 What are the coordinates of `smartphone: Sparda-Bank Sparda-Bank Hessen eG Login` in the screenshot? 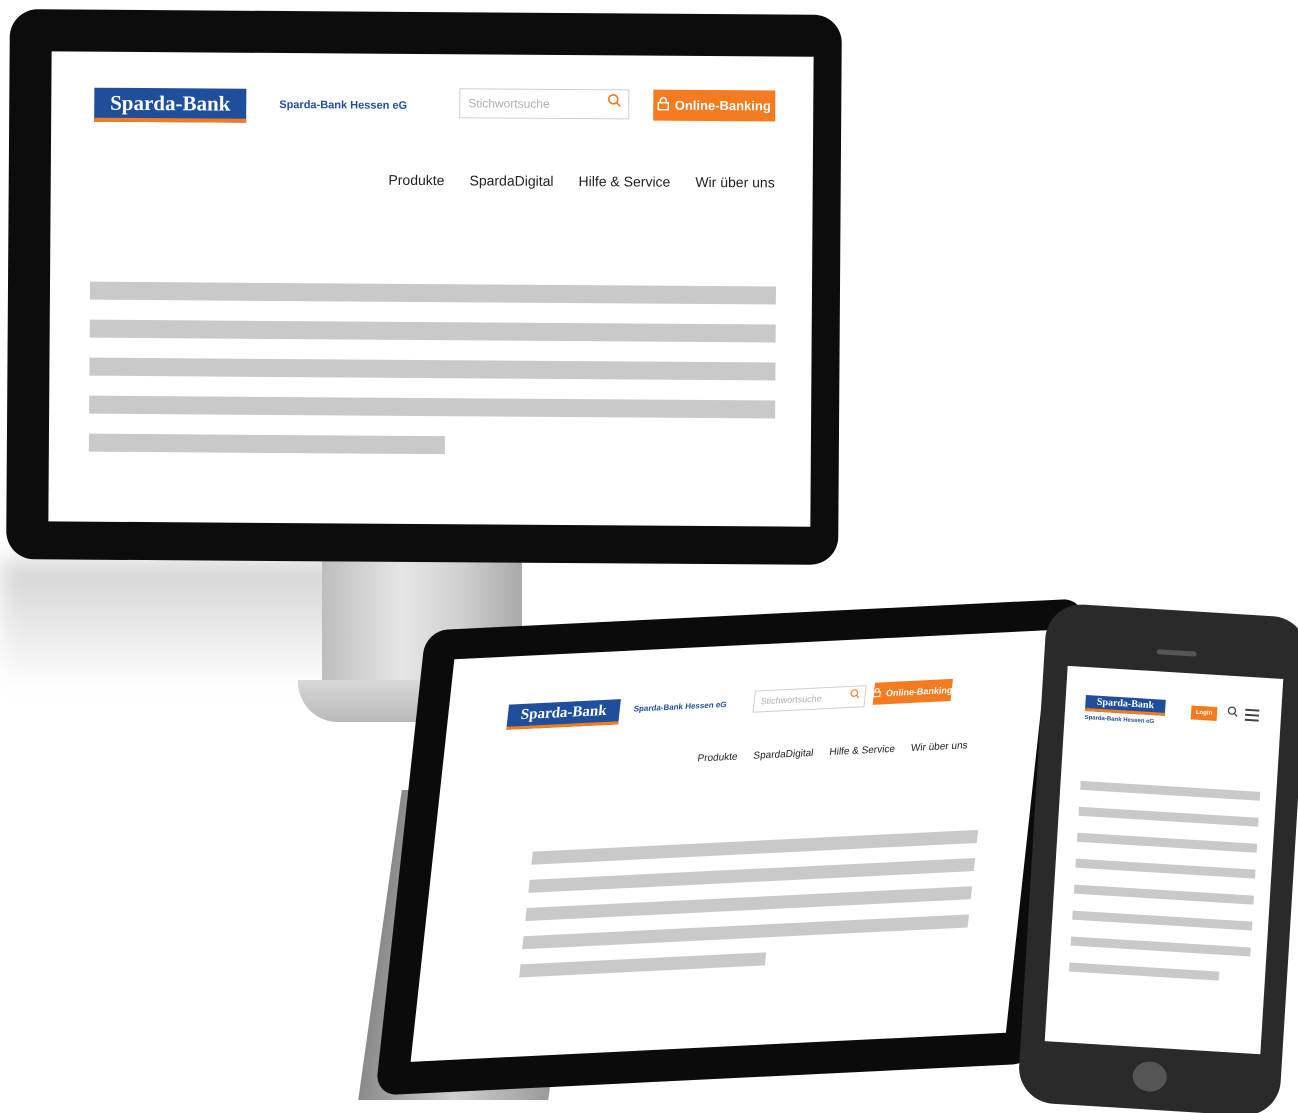 It's located at (1157, 857).